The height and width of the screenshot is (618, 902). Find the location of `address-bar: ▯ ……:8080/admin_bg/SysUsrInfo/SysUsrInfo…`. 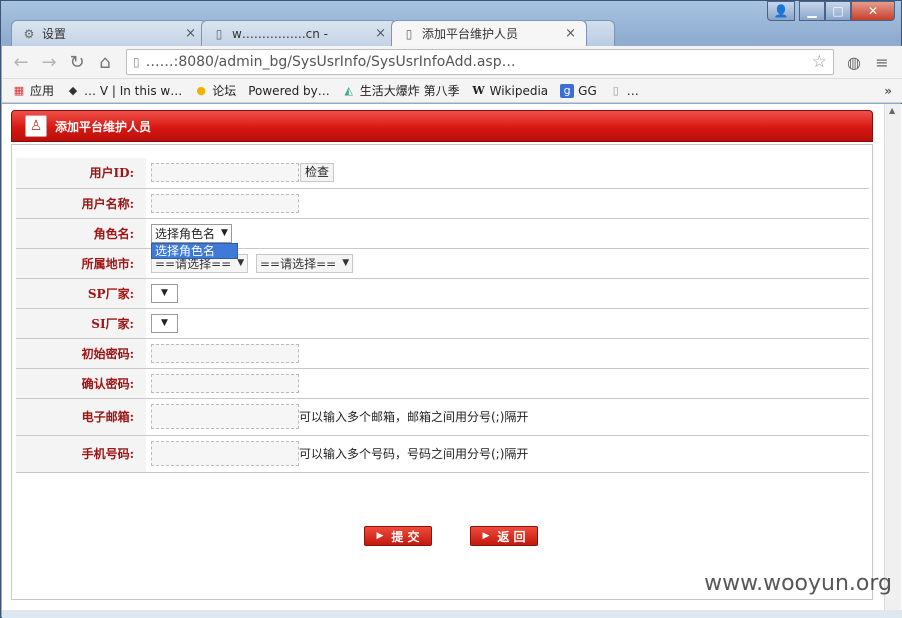

address-bar: ▯ ……:8080/admin_bg/SysUsrInfo/SysUsrInfo… is located at coordinates (480, 62).